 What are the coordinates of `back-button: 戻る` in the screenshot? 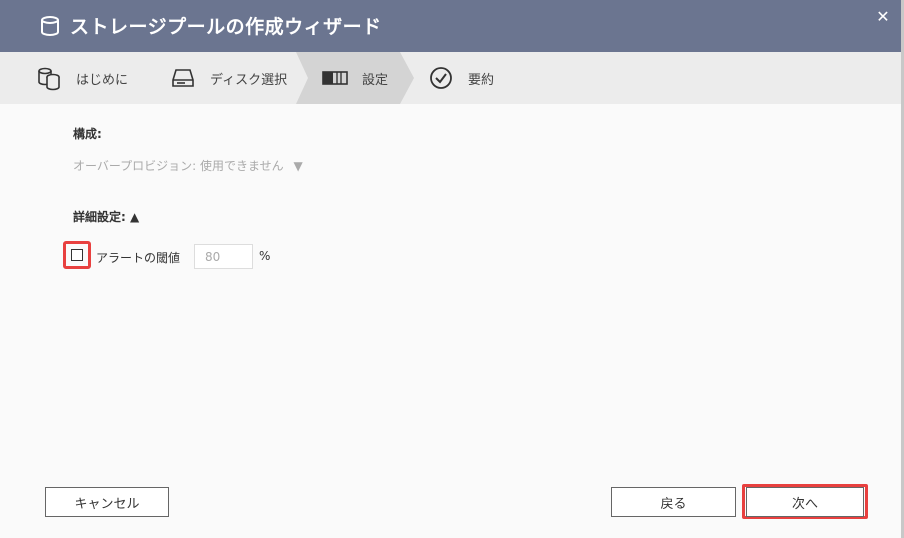 It's located at (673, 502).